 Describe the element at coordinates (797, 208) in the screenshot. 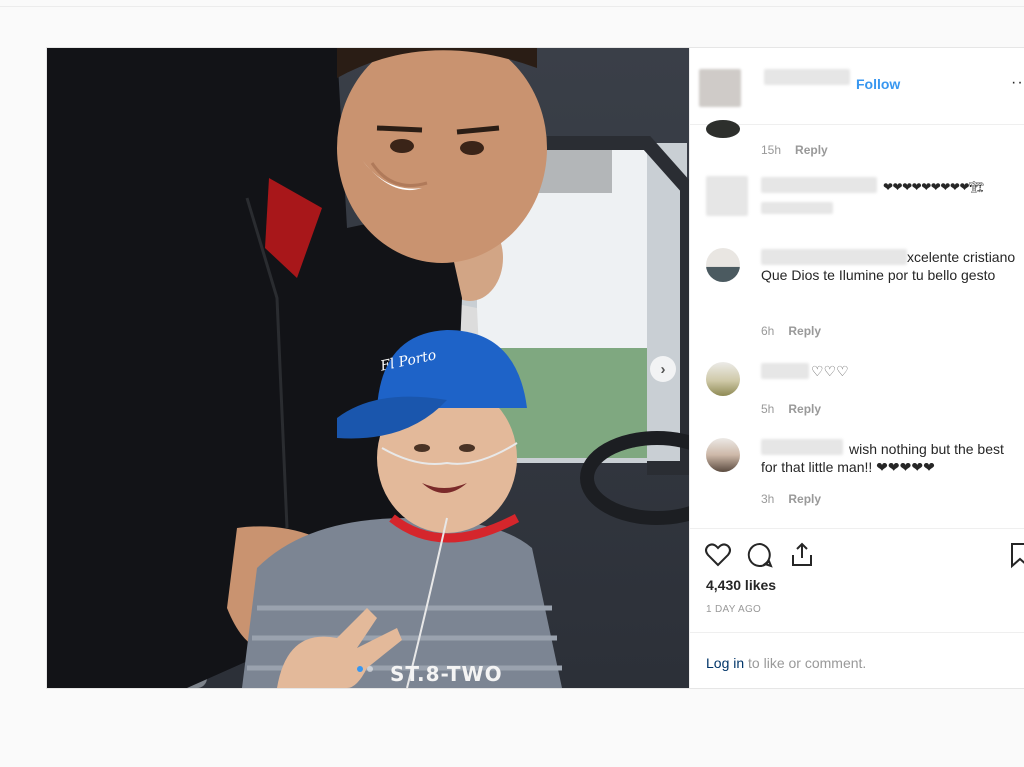

I see `comment-text-redacted` at that location.